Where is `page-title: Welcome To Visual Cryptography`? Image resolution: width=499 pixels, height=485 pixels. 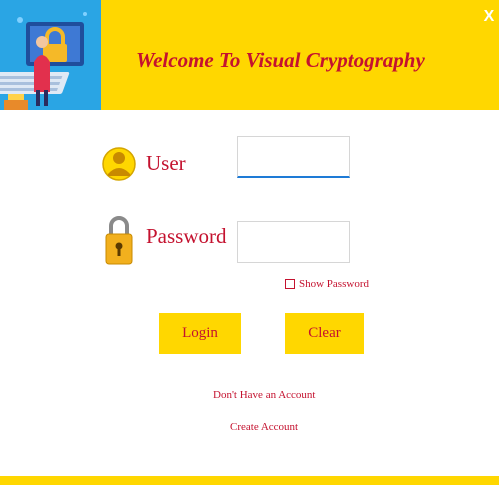 page-title: Welcome To Visual Cryptography is located at coordinates (280, 60).